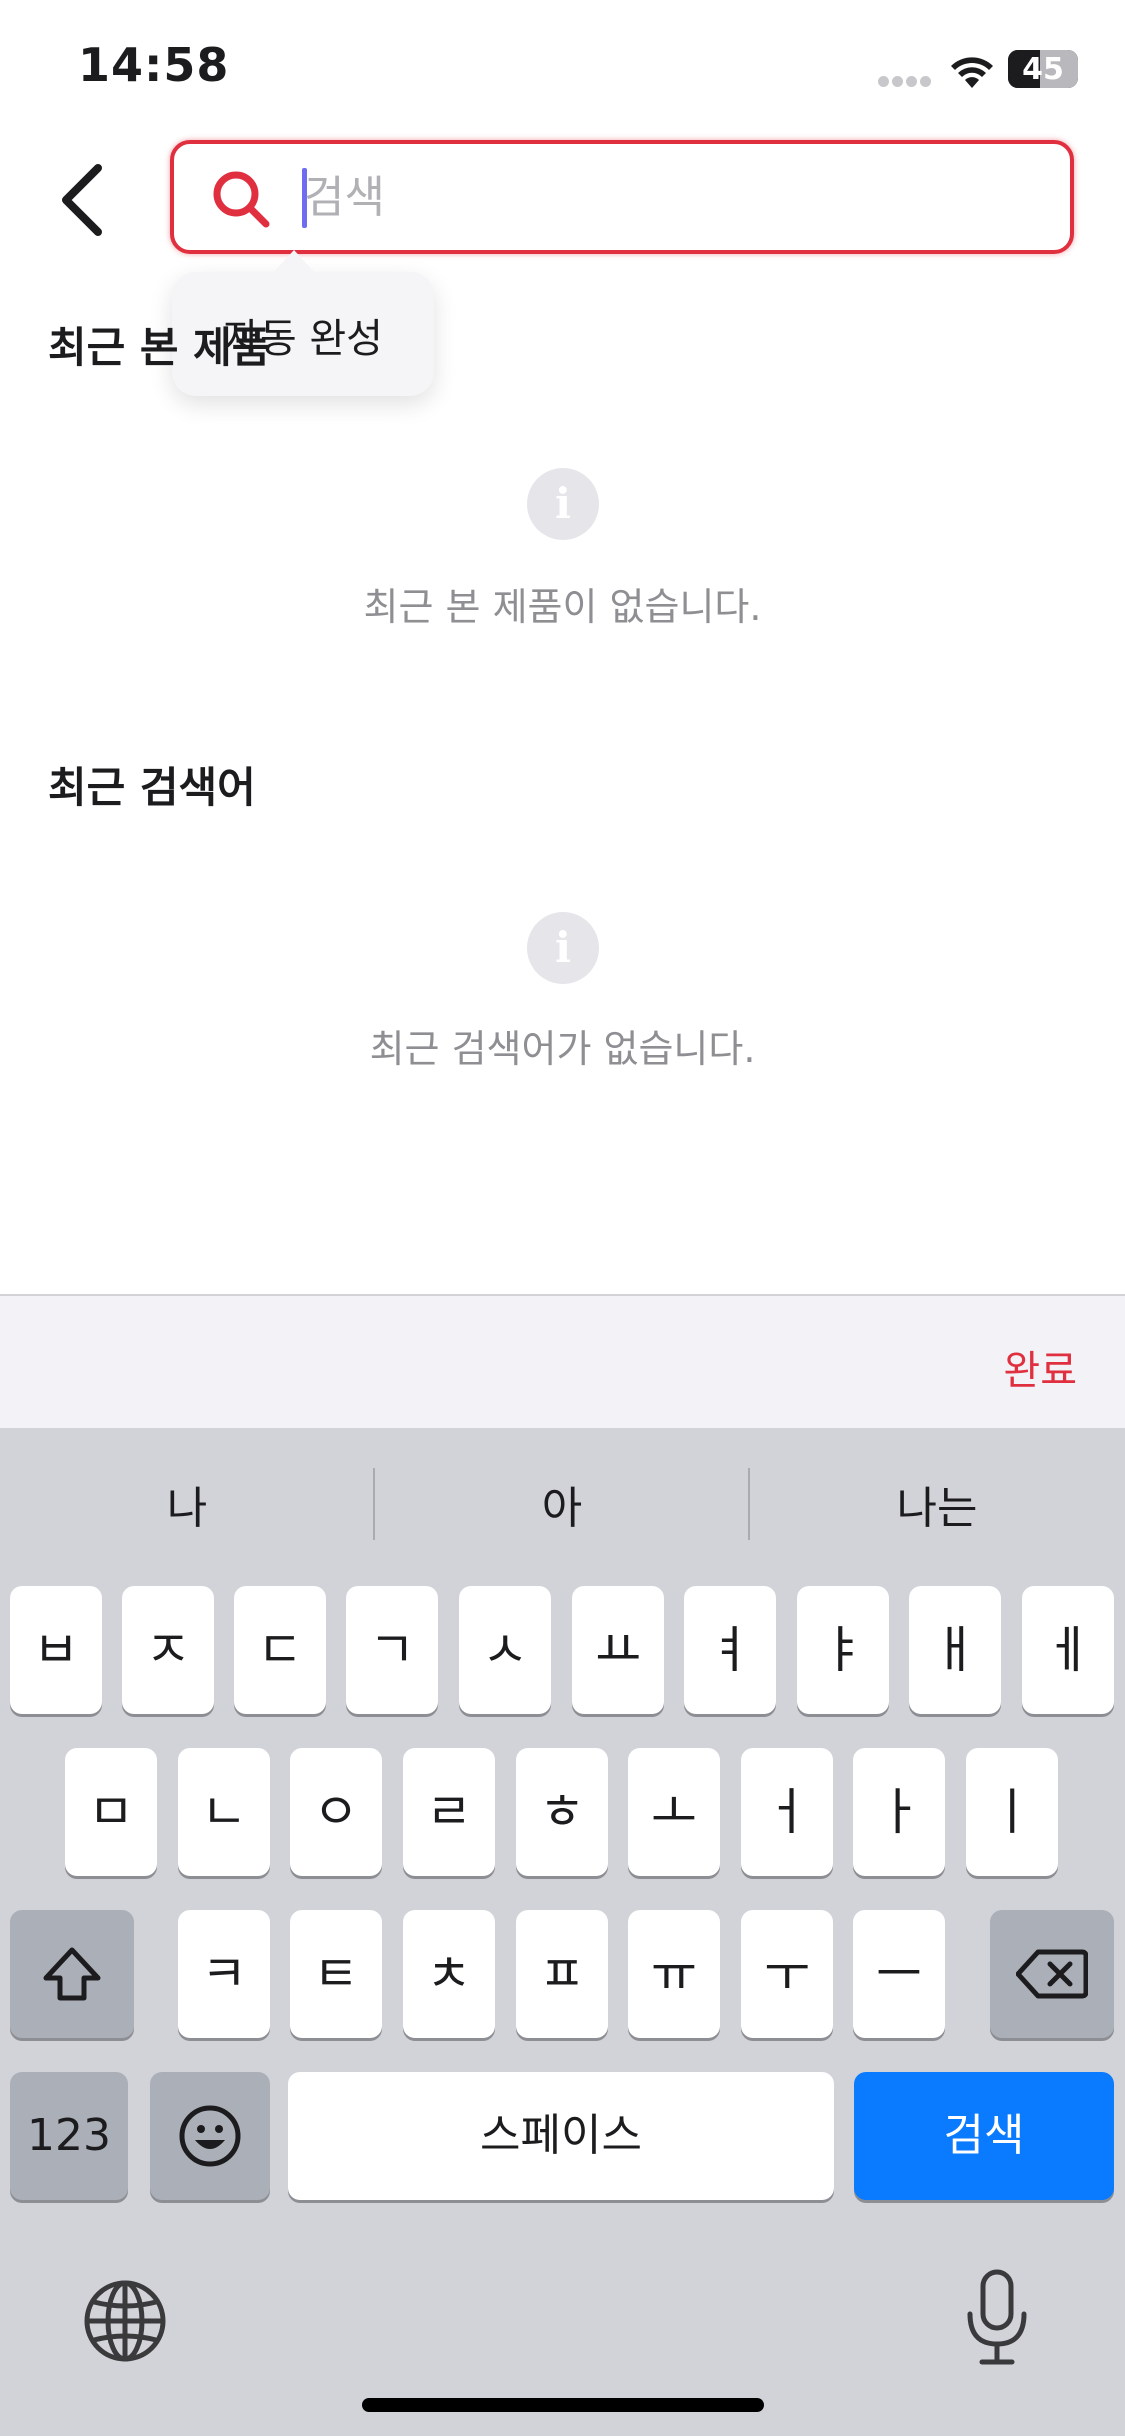 Image resolution: width=1125 pixels, height=2436 pixels. I want to click on suggestion-item: 나, so click(187, 1504).